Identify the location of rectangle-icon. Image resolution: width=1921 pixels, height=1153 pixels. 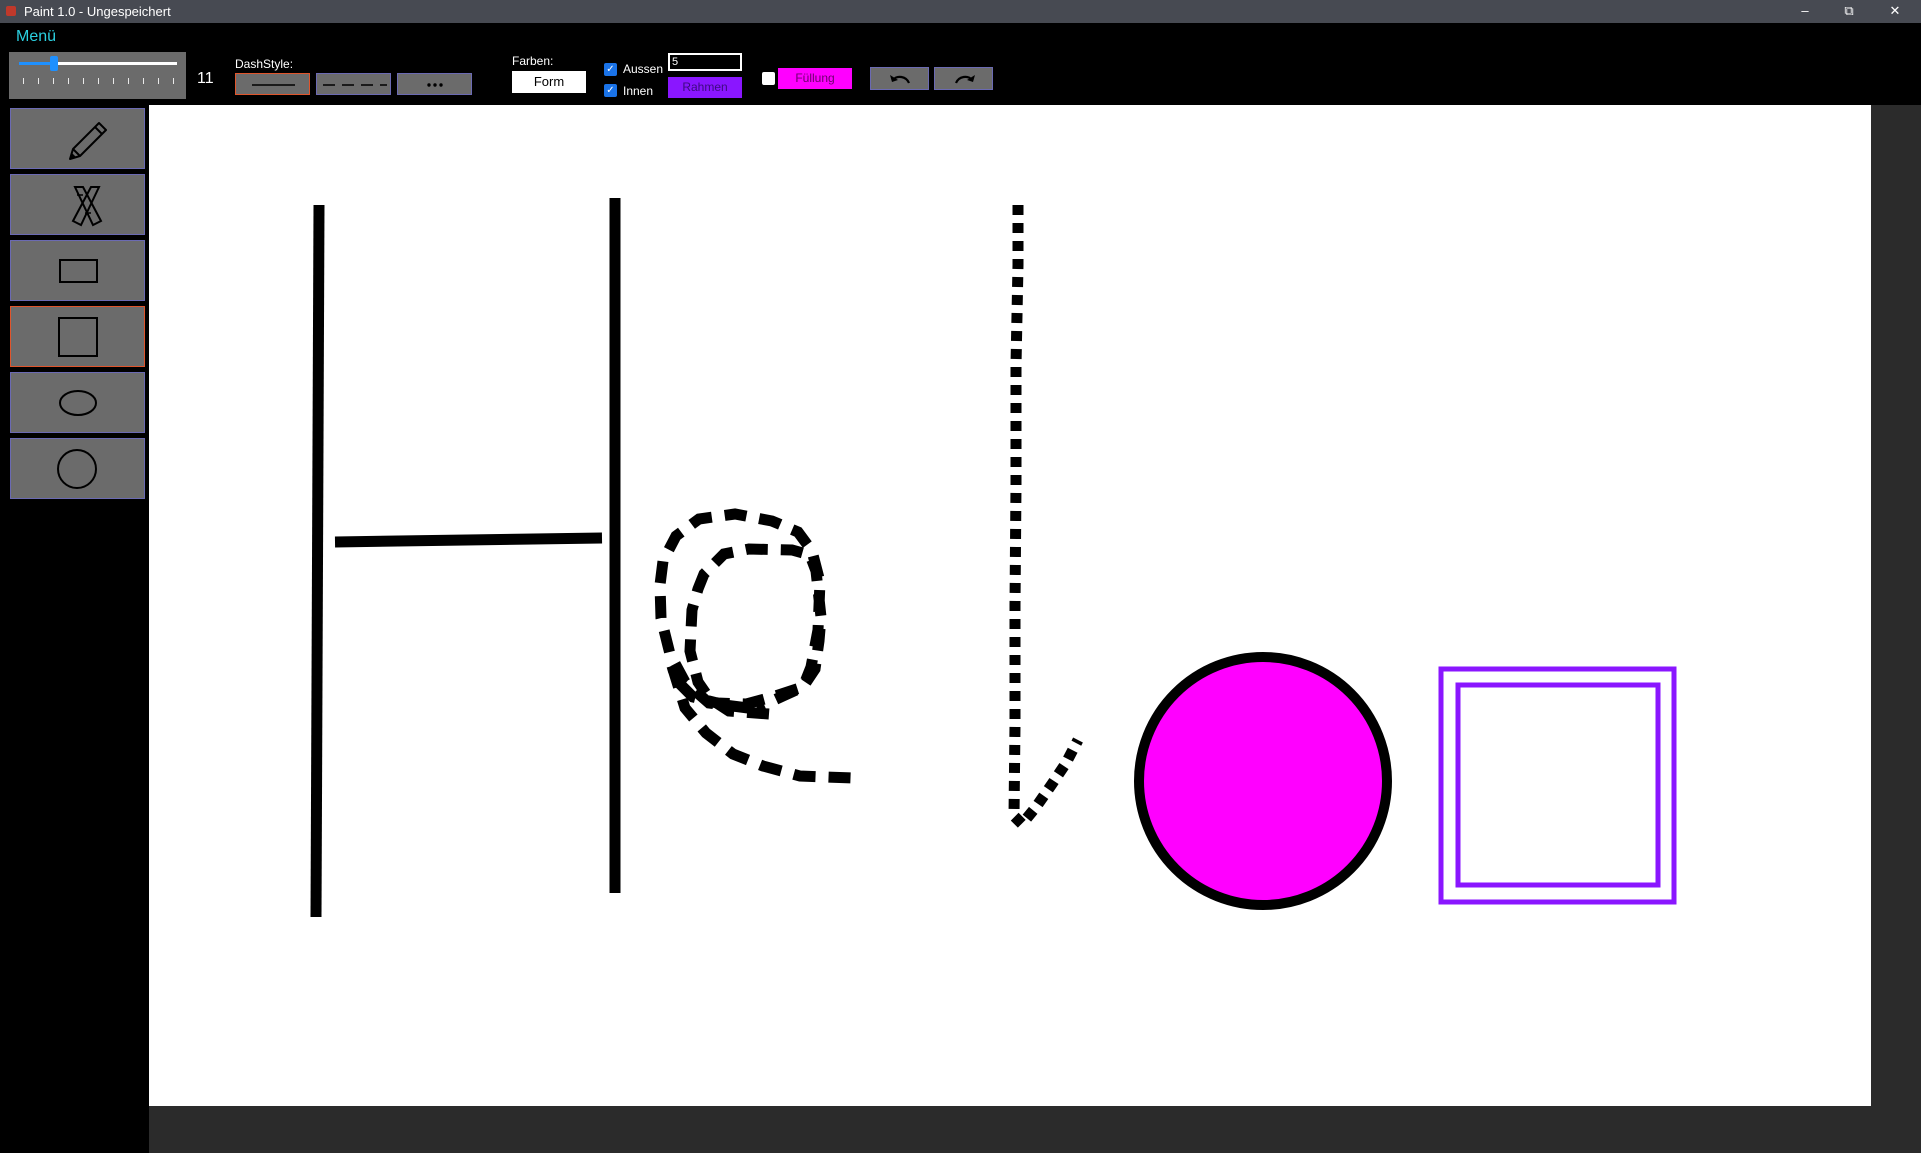
(78, 271).